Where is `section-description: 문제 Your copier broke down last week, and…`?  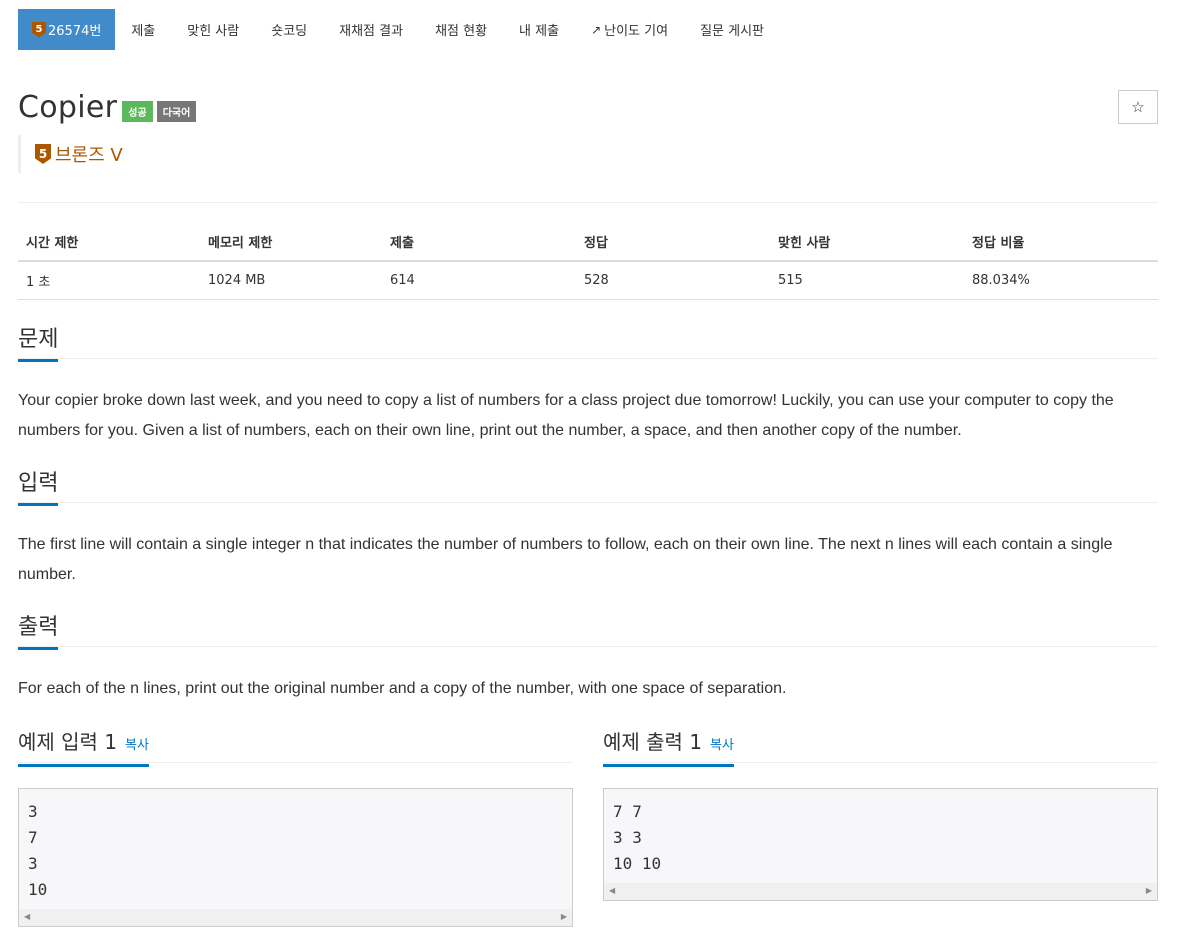 section-description: 문제 Your copier broke down last week, and… is located at coordinates (588, 385).